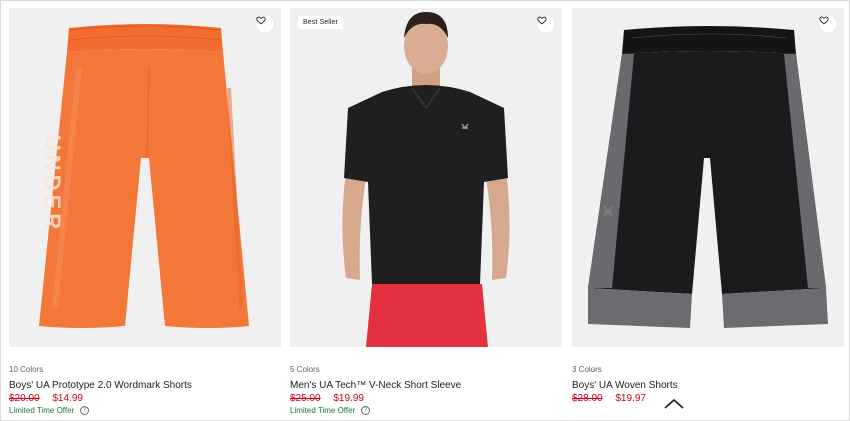 The image size is (850, 421). I want to click on original-price: $20.00, so click(24, 398).